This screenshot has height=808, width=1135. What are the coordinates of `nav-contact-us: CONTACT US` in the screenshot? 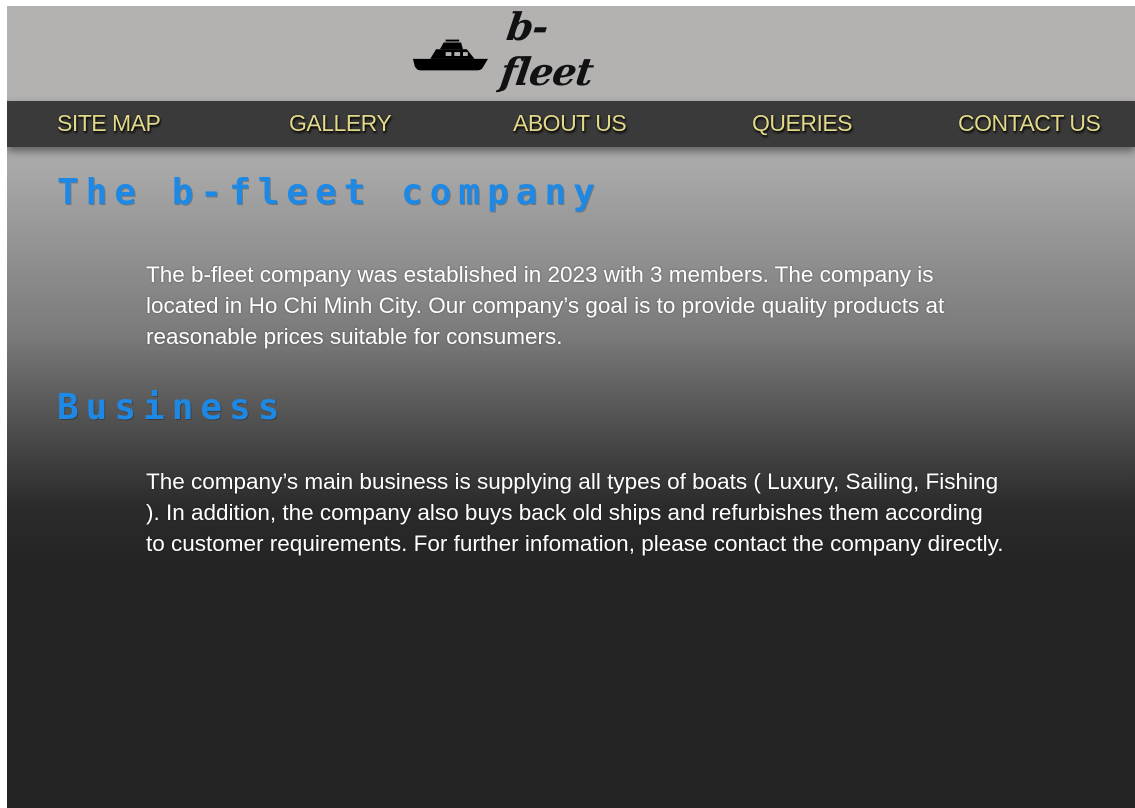 It's located at (1029, 123).